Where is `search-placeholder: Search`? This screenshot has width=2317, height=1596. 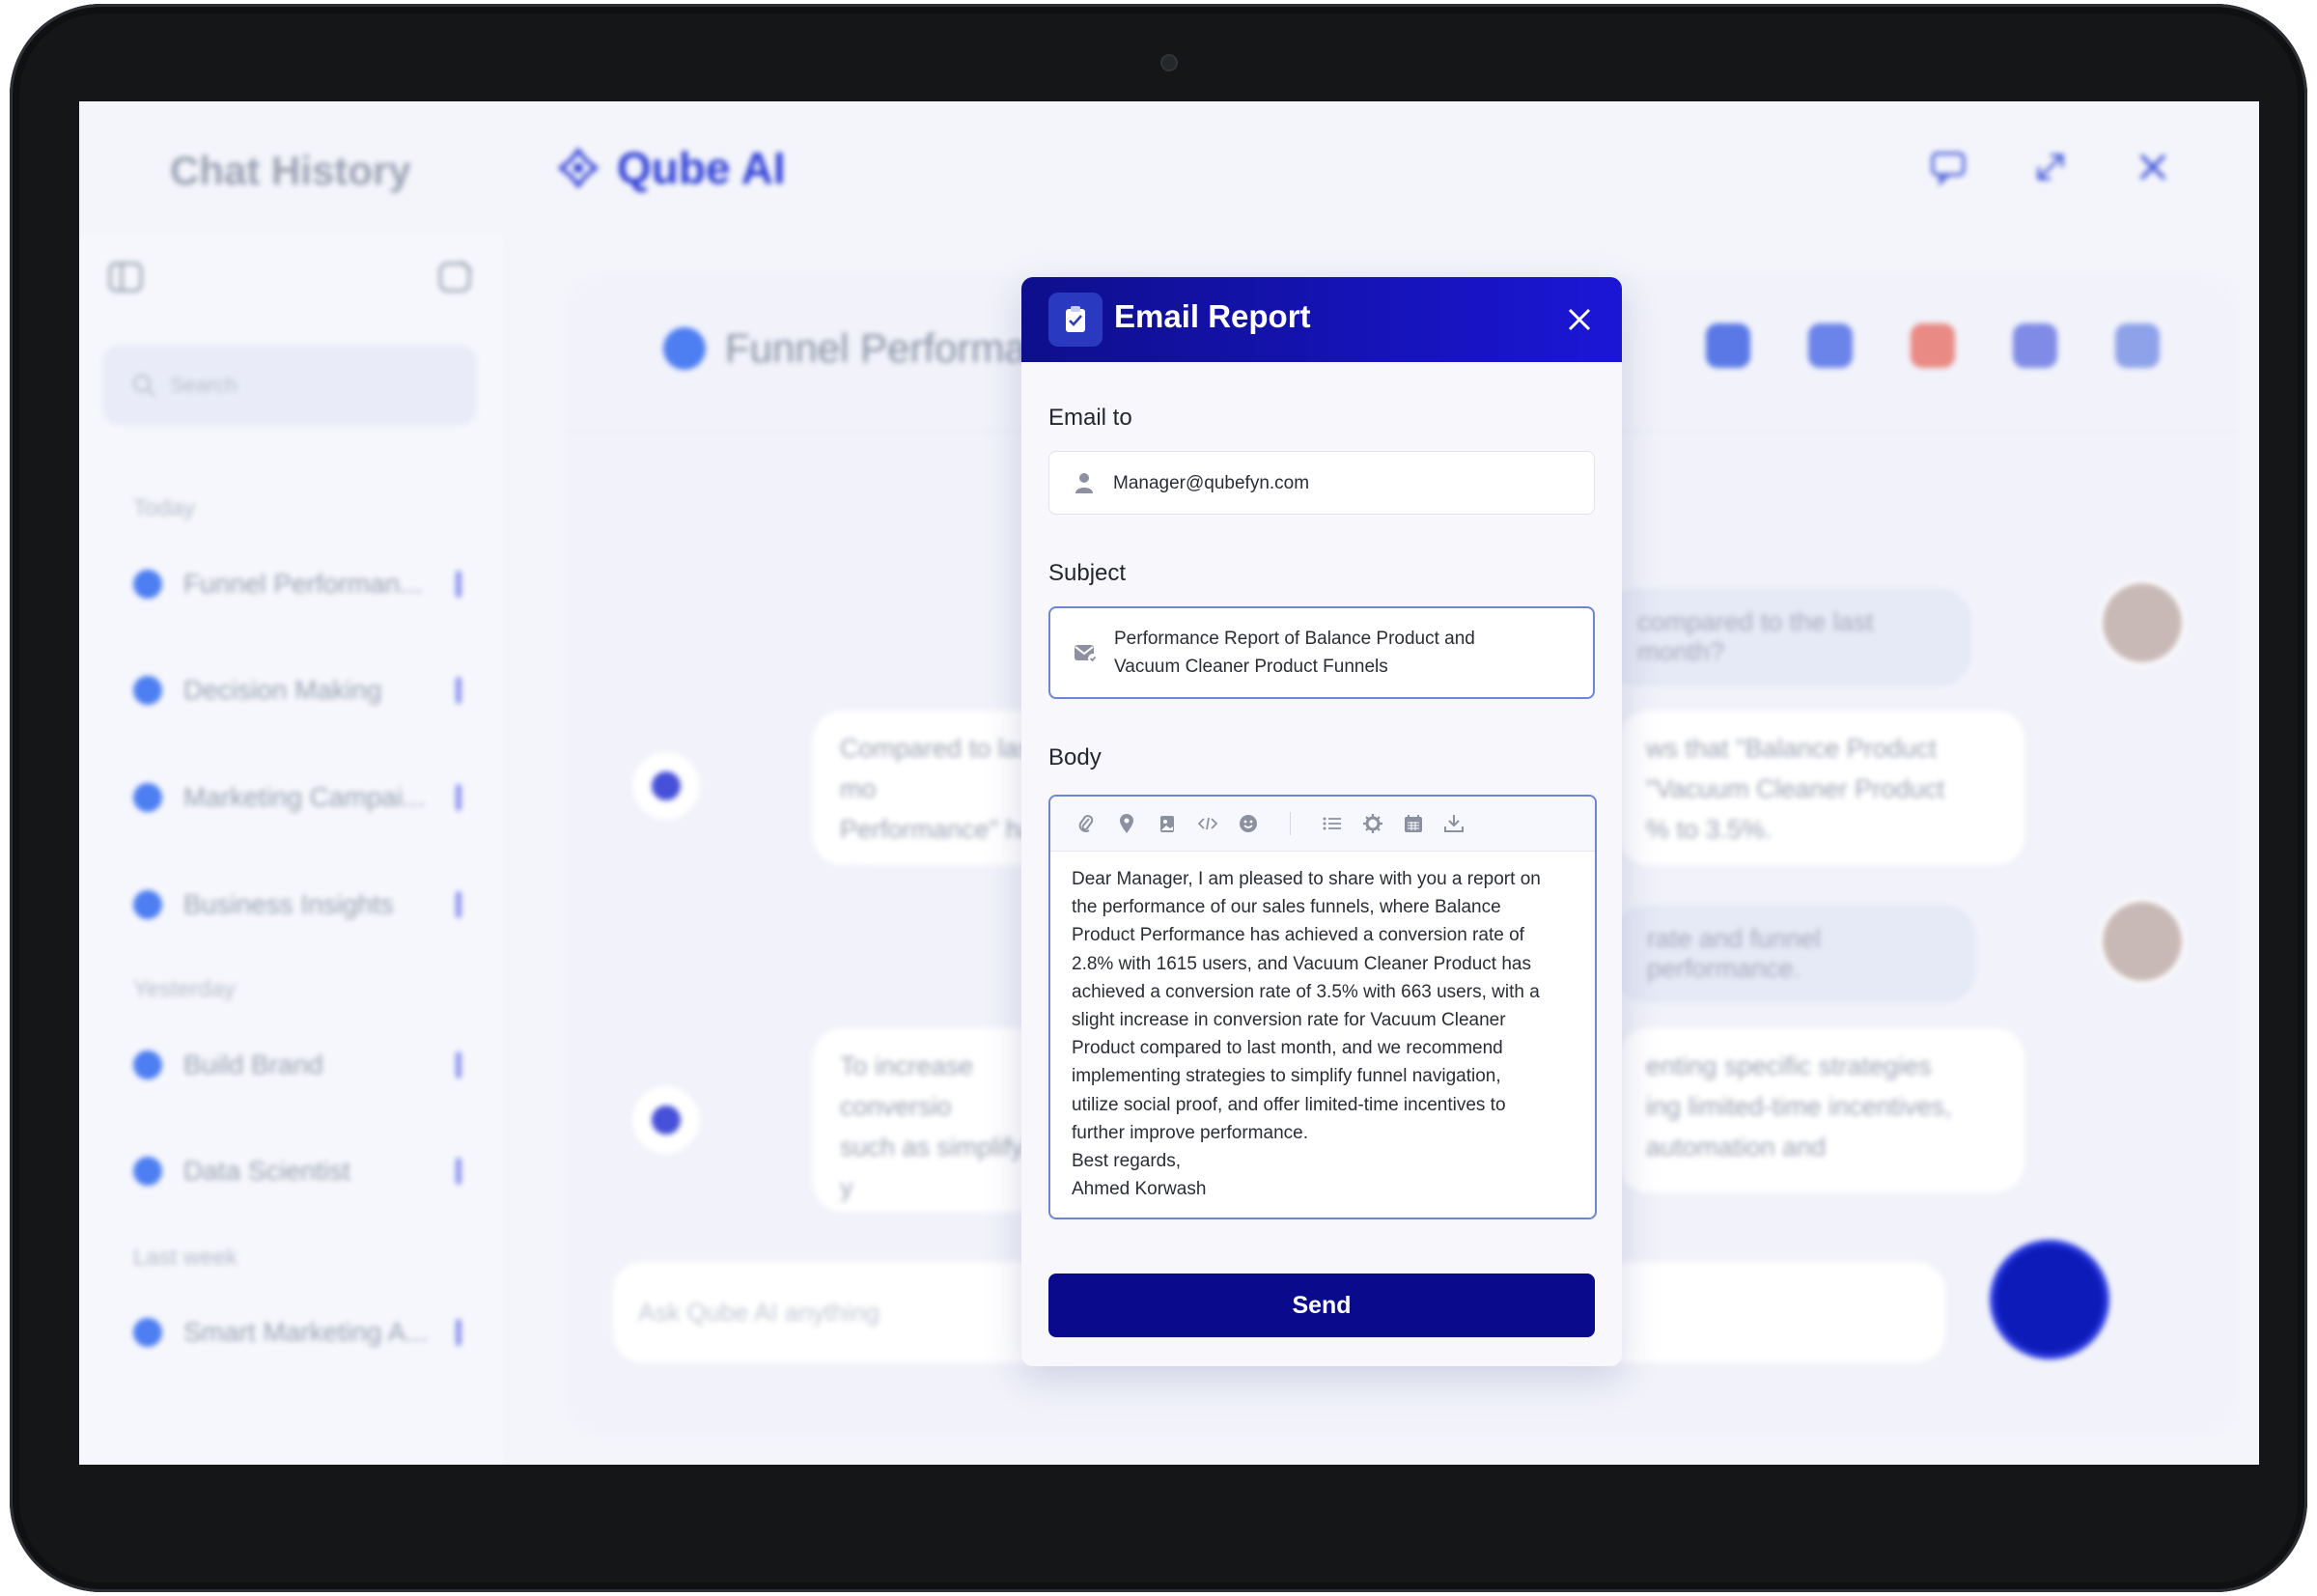
search-placeholder: Search is located at coordinates (203, 385).